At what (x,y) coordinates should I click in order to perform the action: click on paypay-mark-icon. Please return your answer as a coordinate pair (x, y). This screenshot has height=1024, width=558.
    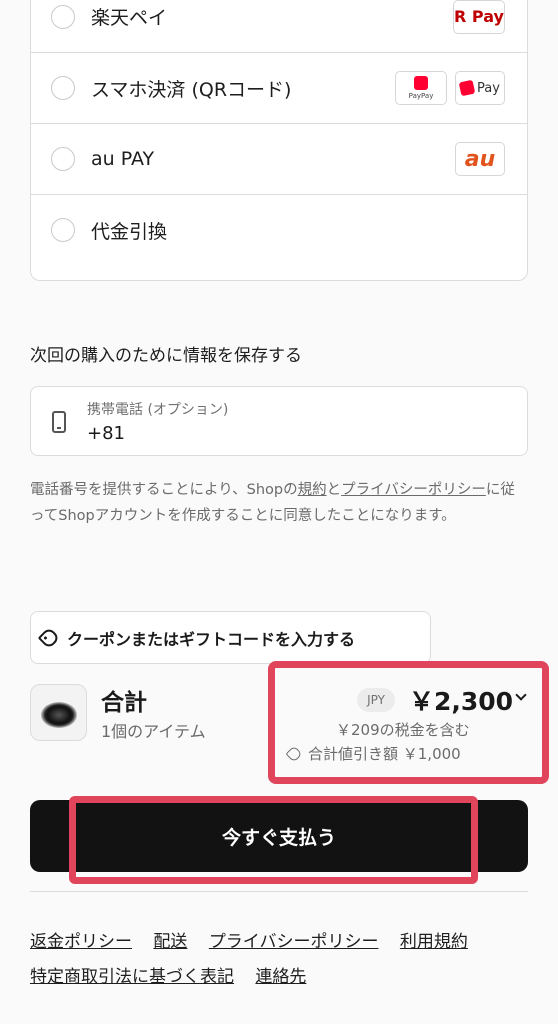
    Looking at the image, I should click on (421, 83).